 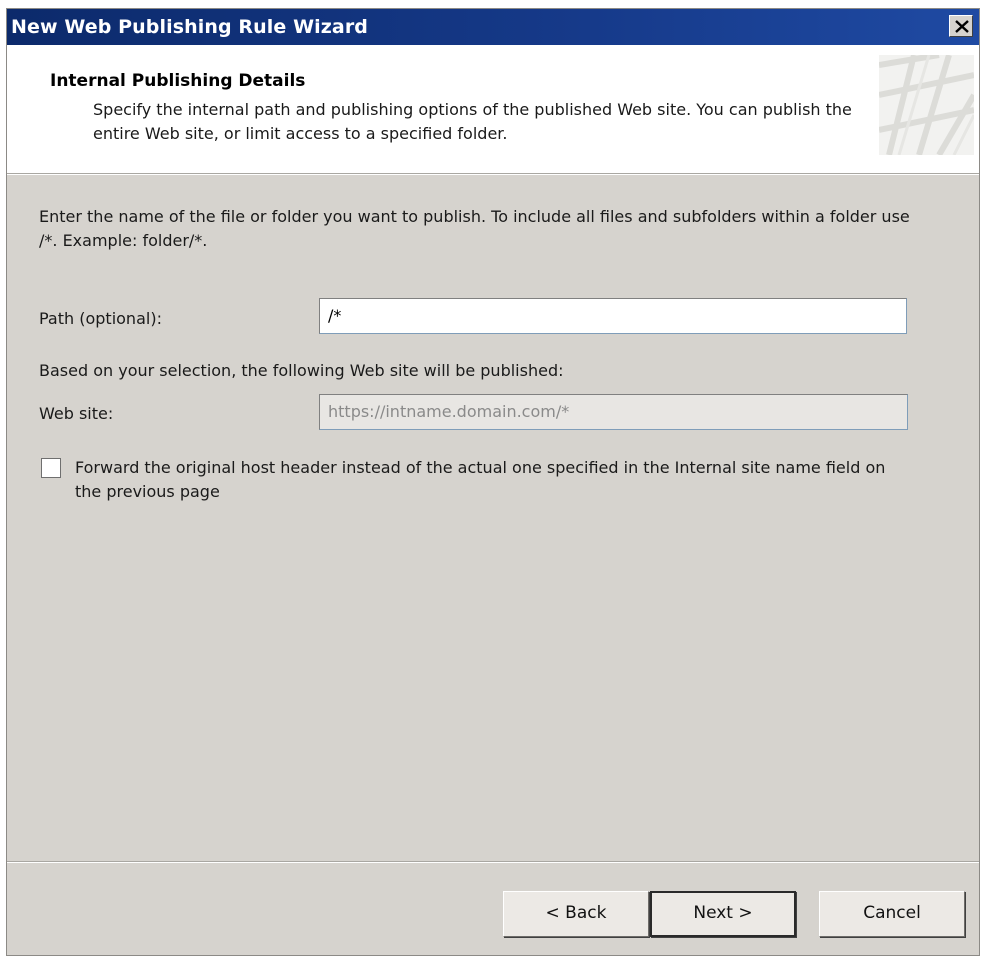 What do you see at coordinates (613, 412) in the screenshot?
I see `website-field: https://intname.domain.com/*` at bounding box center [613, 412].